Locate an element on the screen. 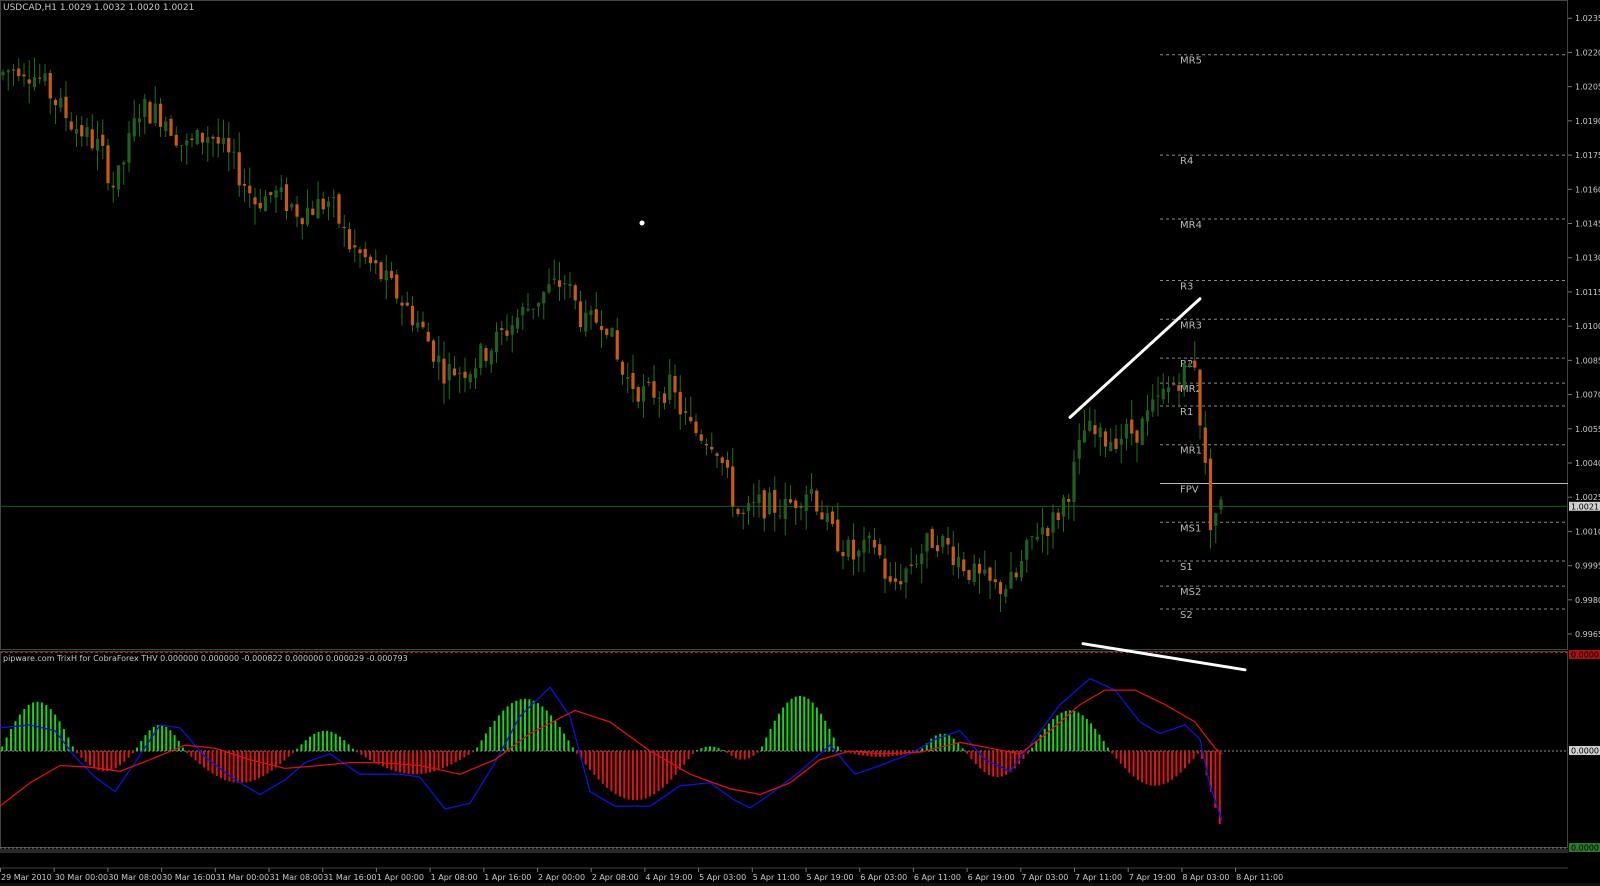  price-tick-label: 0.9980 is located at coordinates (1587, 600).